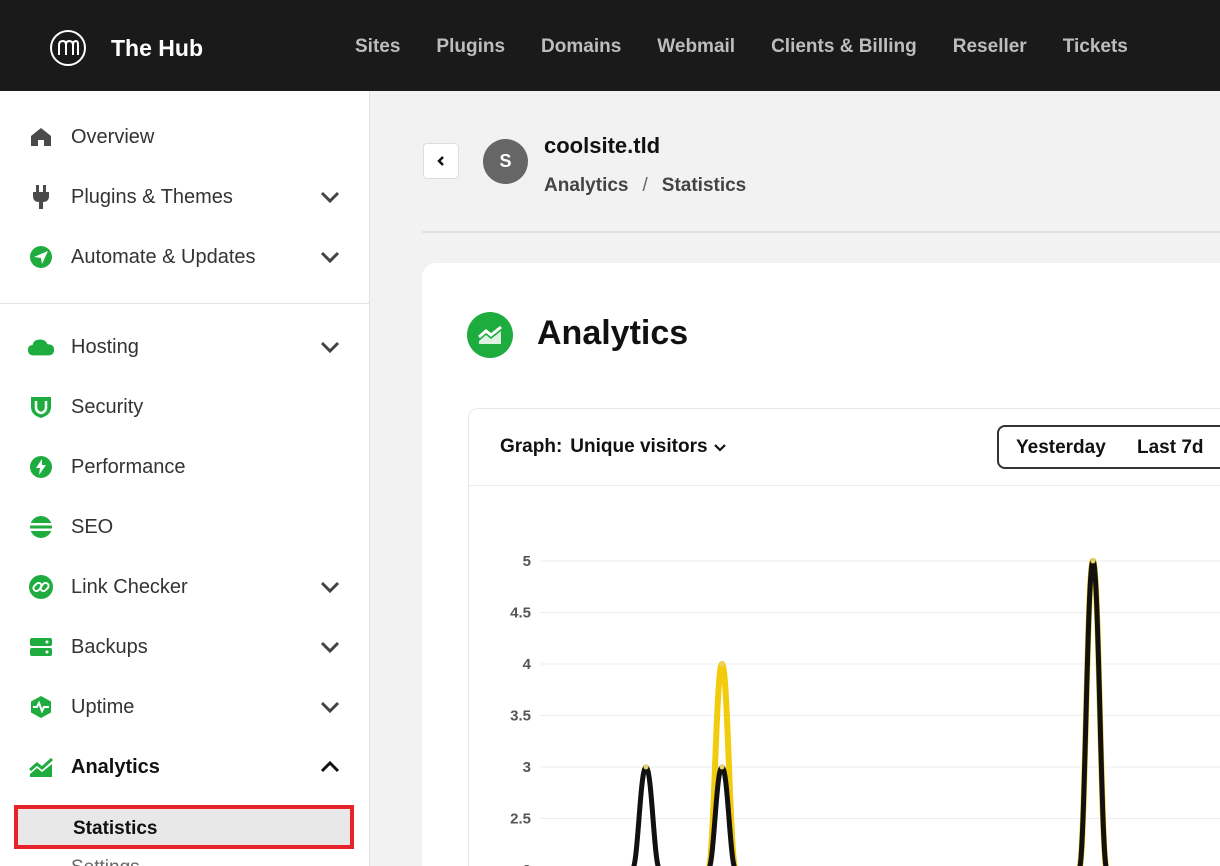 The image size is (1220, 866). I want to click on y-tick-label: 2, so click(527, 864).